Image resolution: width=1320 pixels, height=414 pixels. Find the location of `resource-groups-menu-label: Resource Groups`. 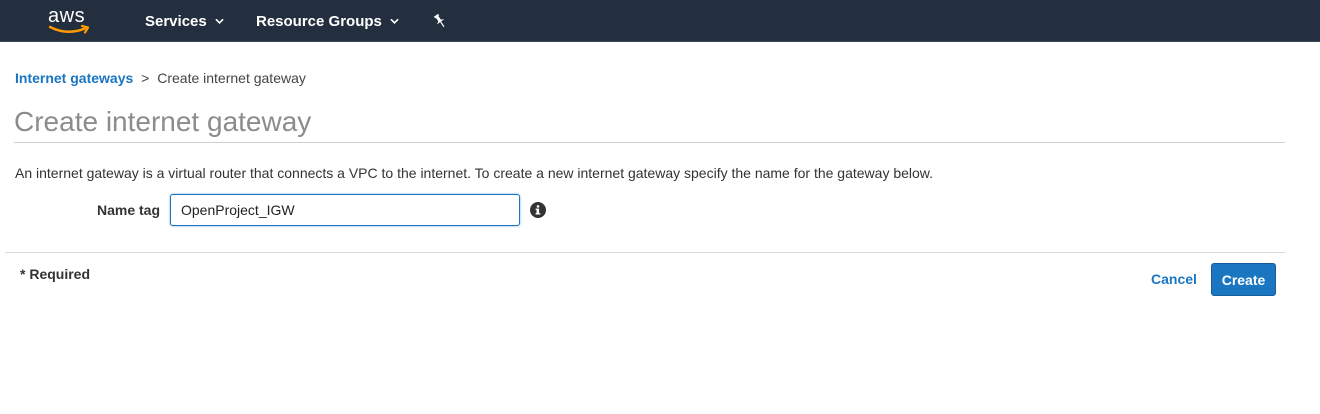

resource-groups-menu-label: Resource Groups is located at coordinates (319, 21).